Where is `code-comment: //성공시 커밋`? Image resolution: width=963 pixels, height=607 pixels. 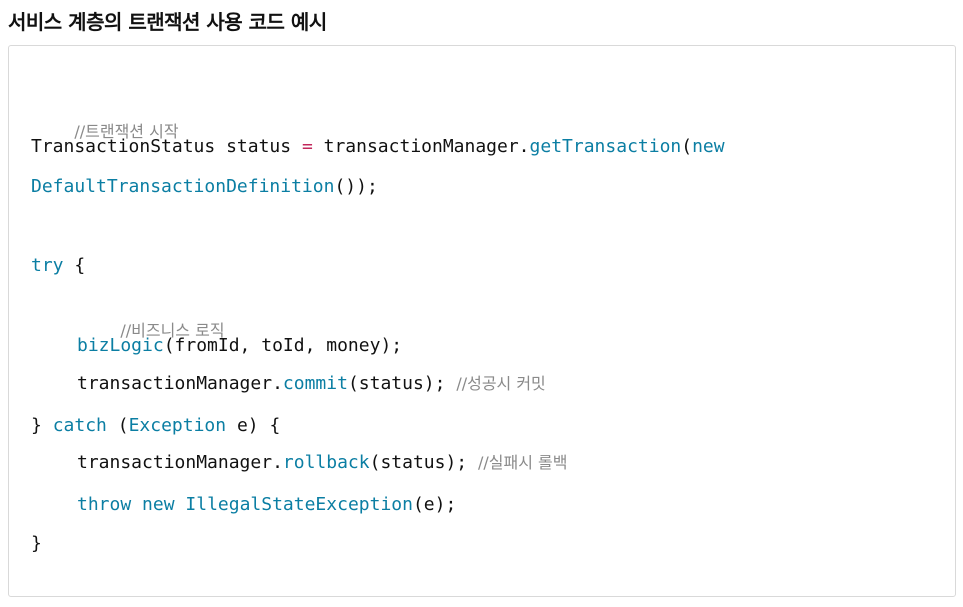 code-comment: //성공시 커밋 is located at coordinates (501, 383).